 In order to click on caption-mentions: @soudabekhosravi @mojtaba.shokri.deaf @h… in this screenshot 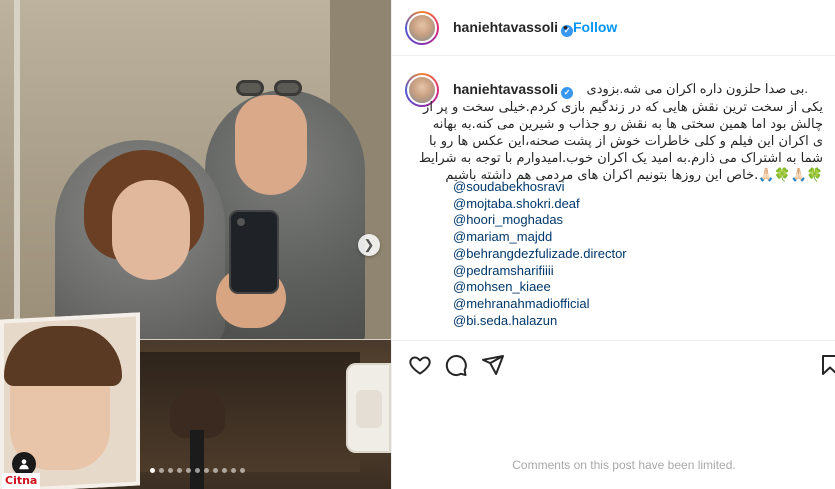, I will do `click(540, 254)`.